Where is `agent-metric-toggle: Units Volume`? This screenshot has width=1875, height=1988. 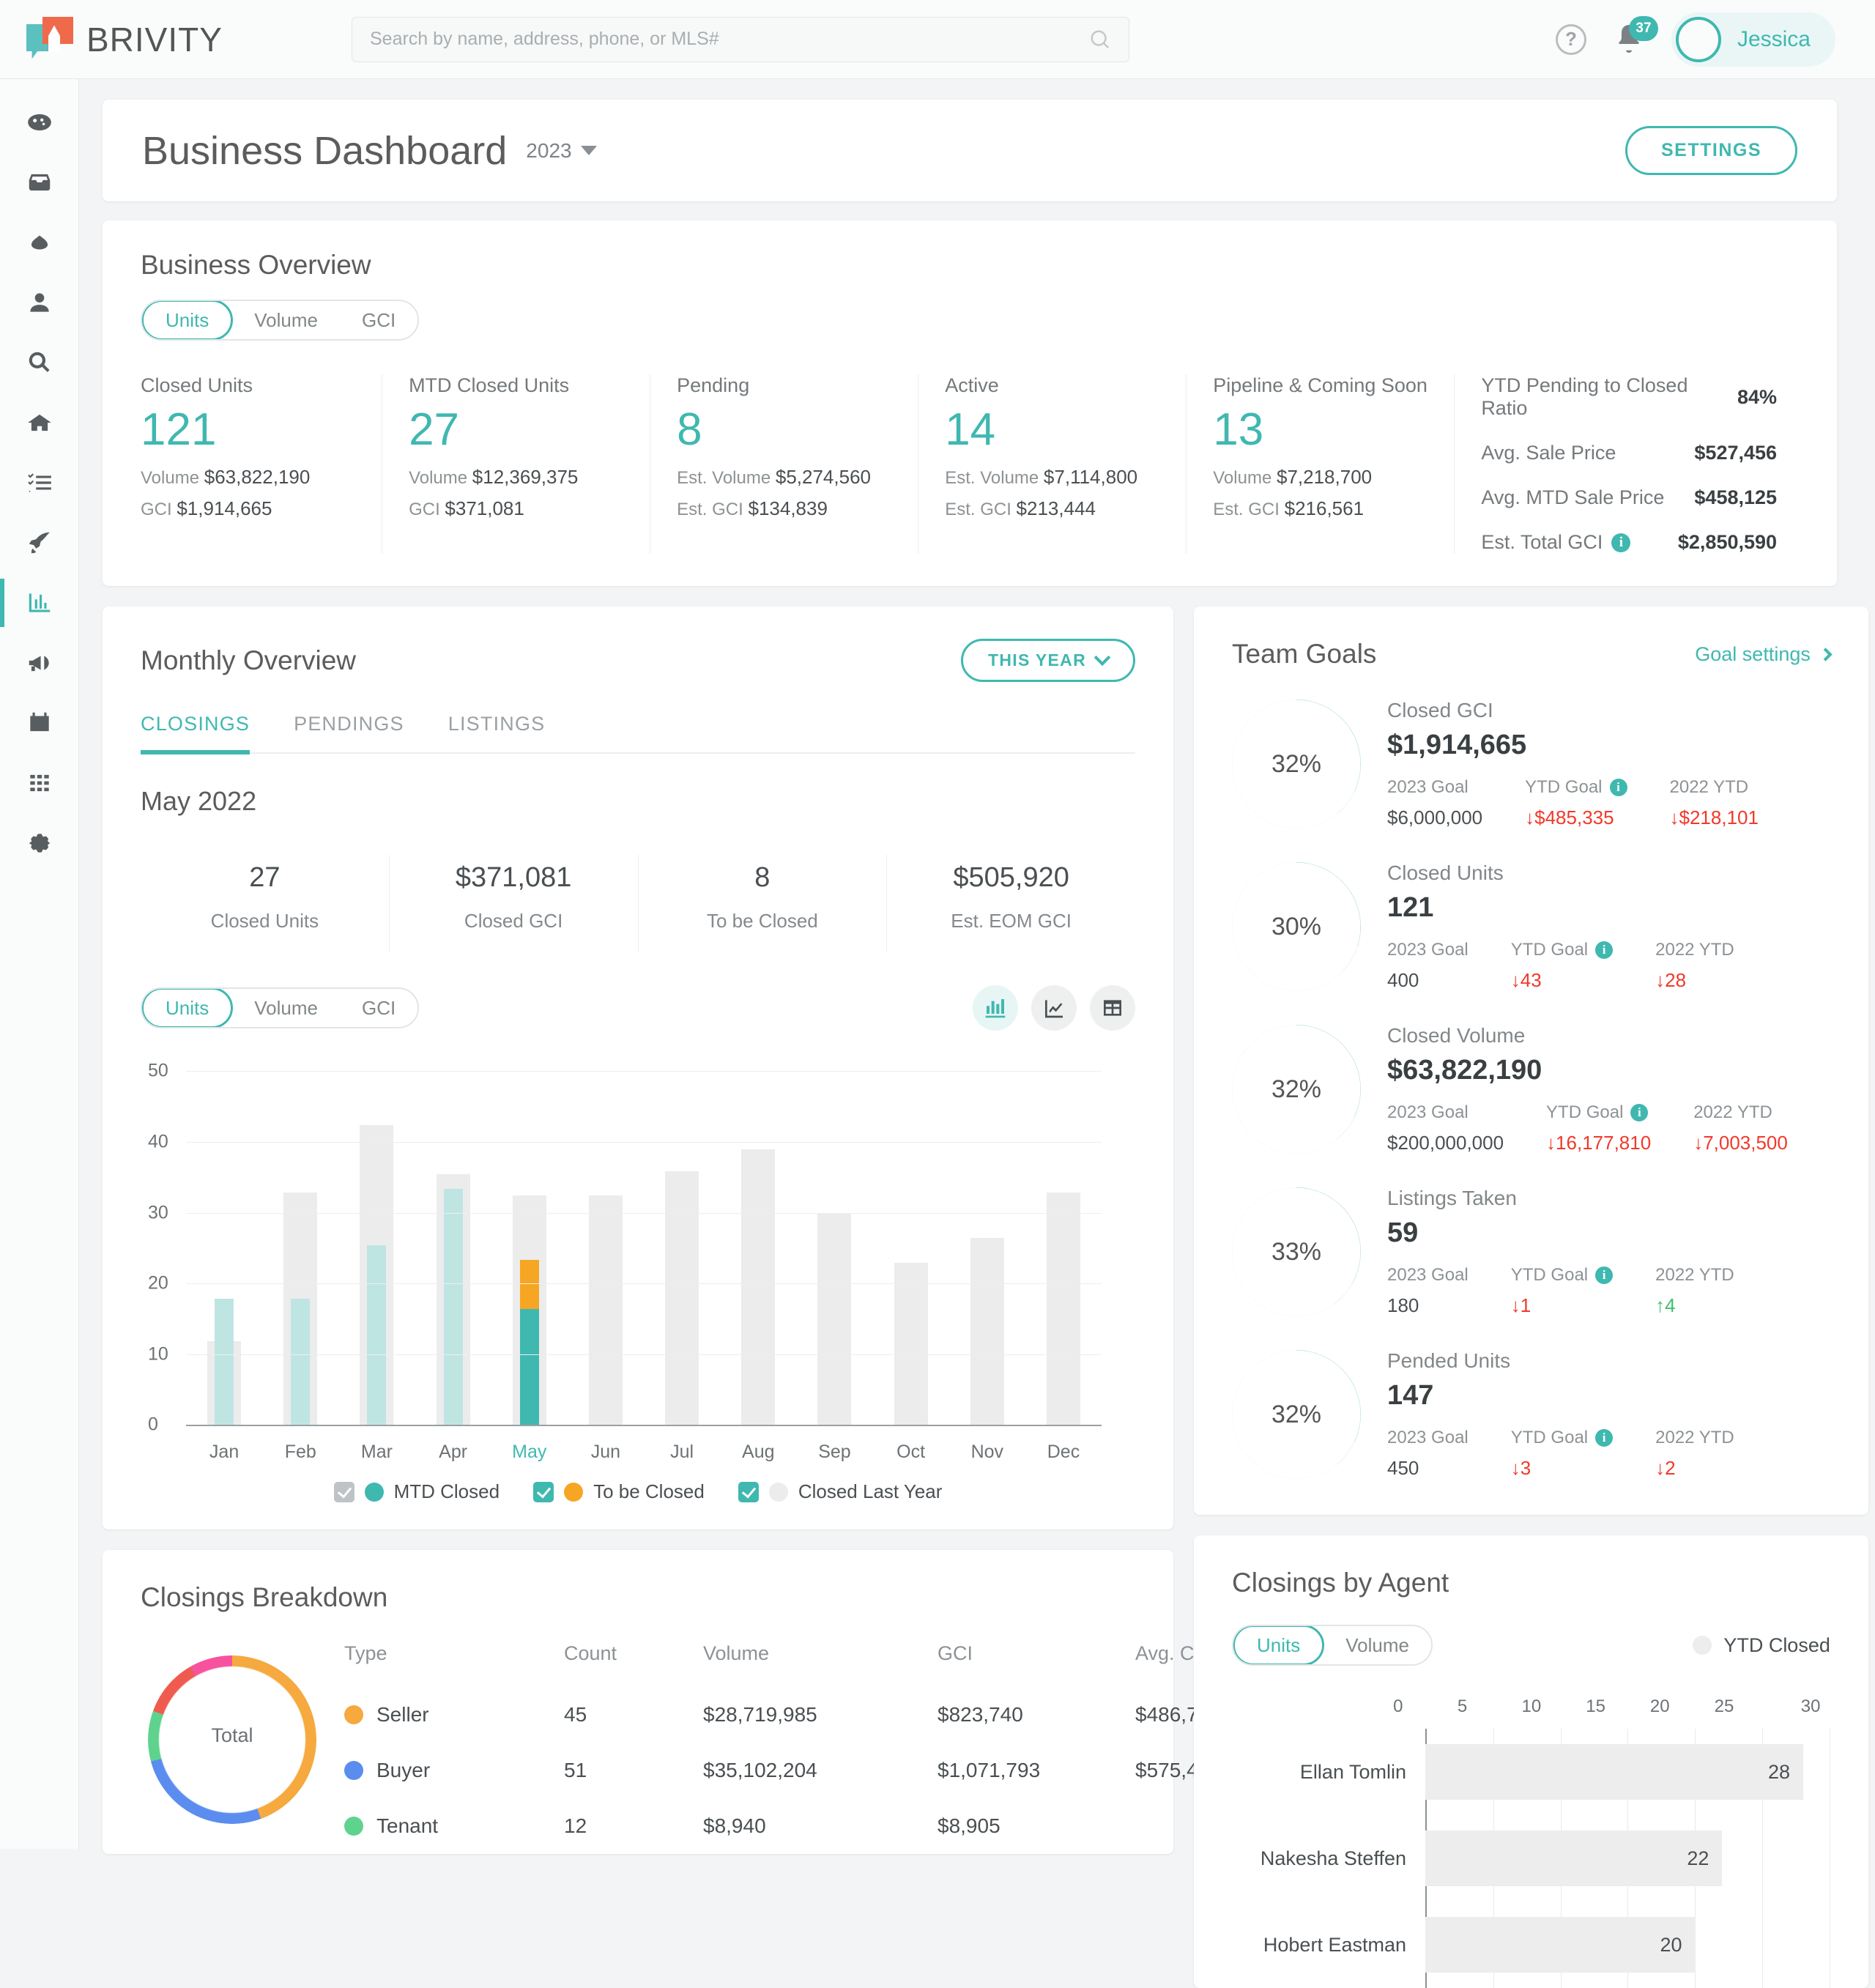 agent-metric-toggle: Units Volume is located at coordinates (1332, 1645).